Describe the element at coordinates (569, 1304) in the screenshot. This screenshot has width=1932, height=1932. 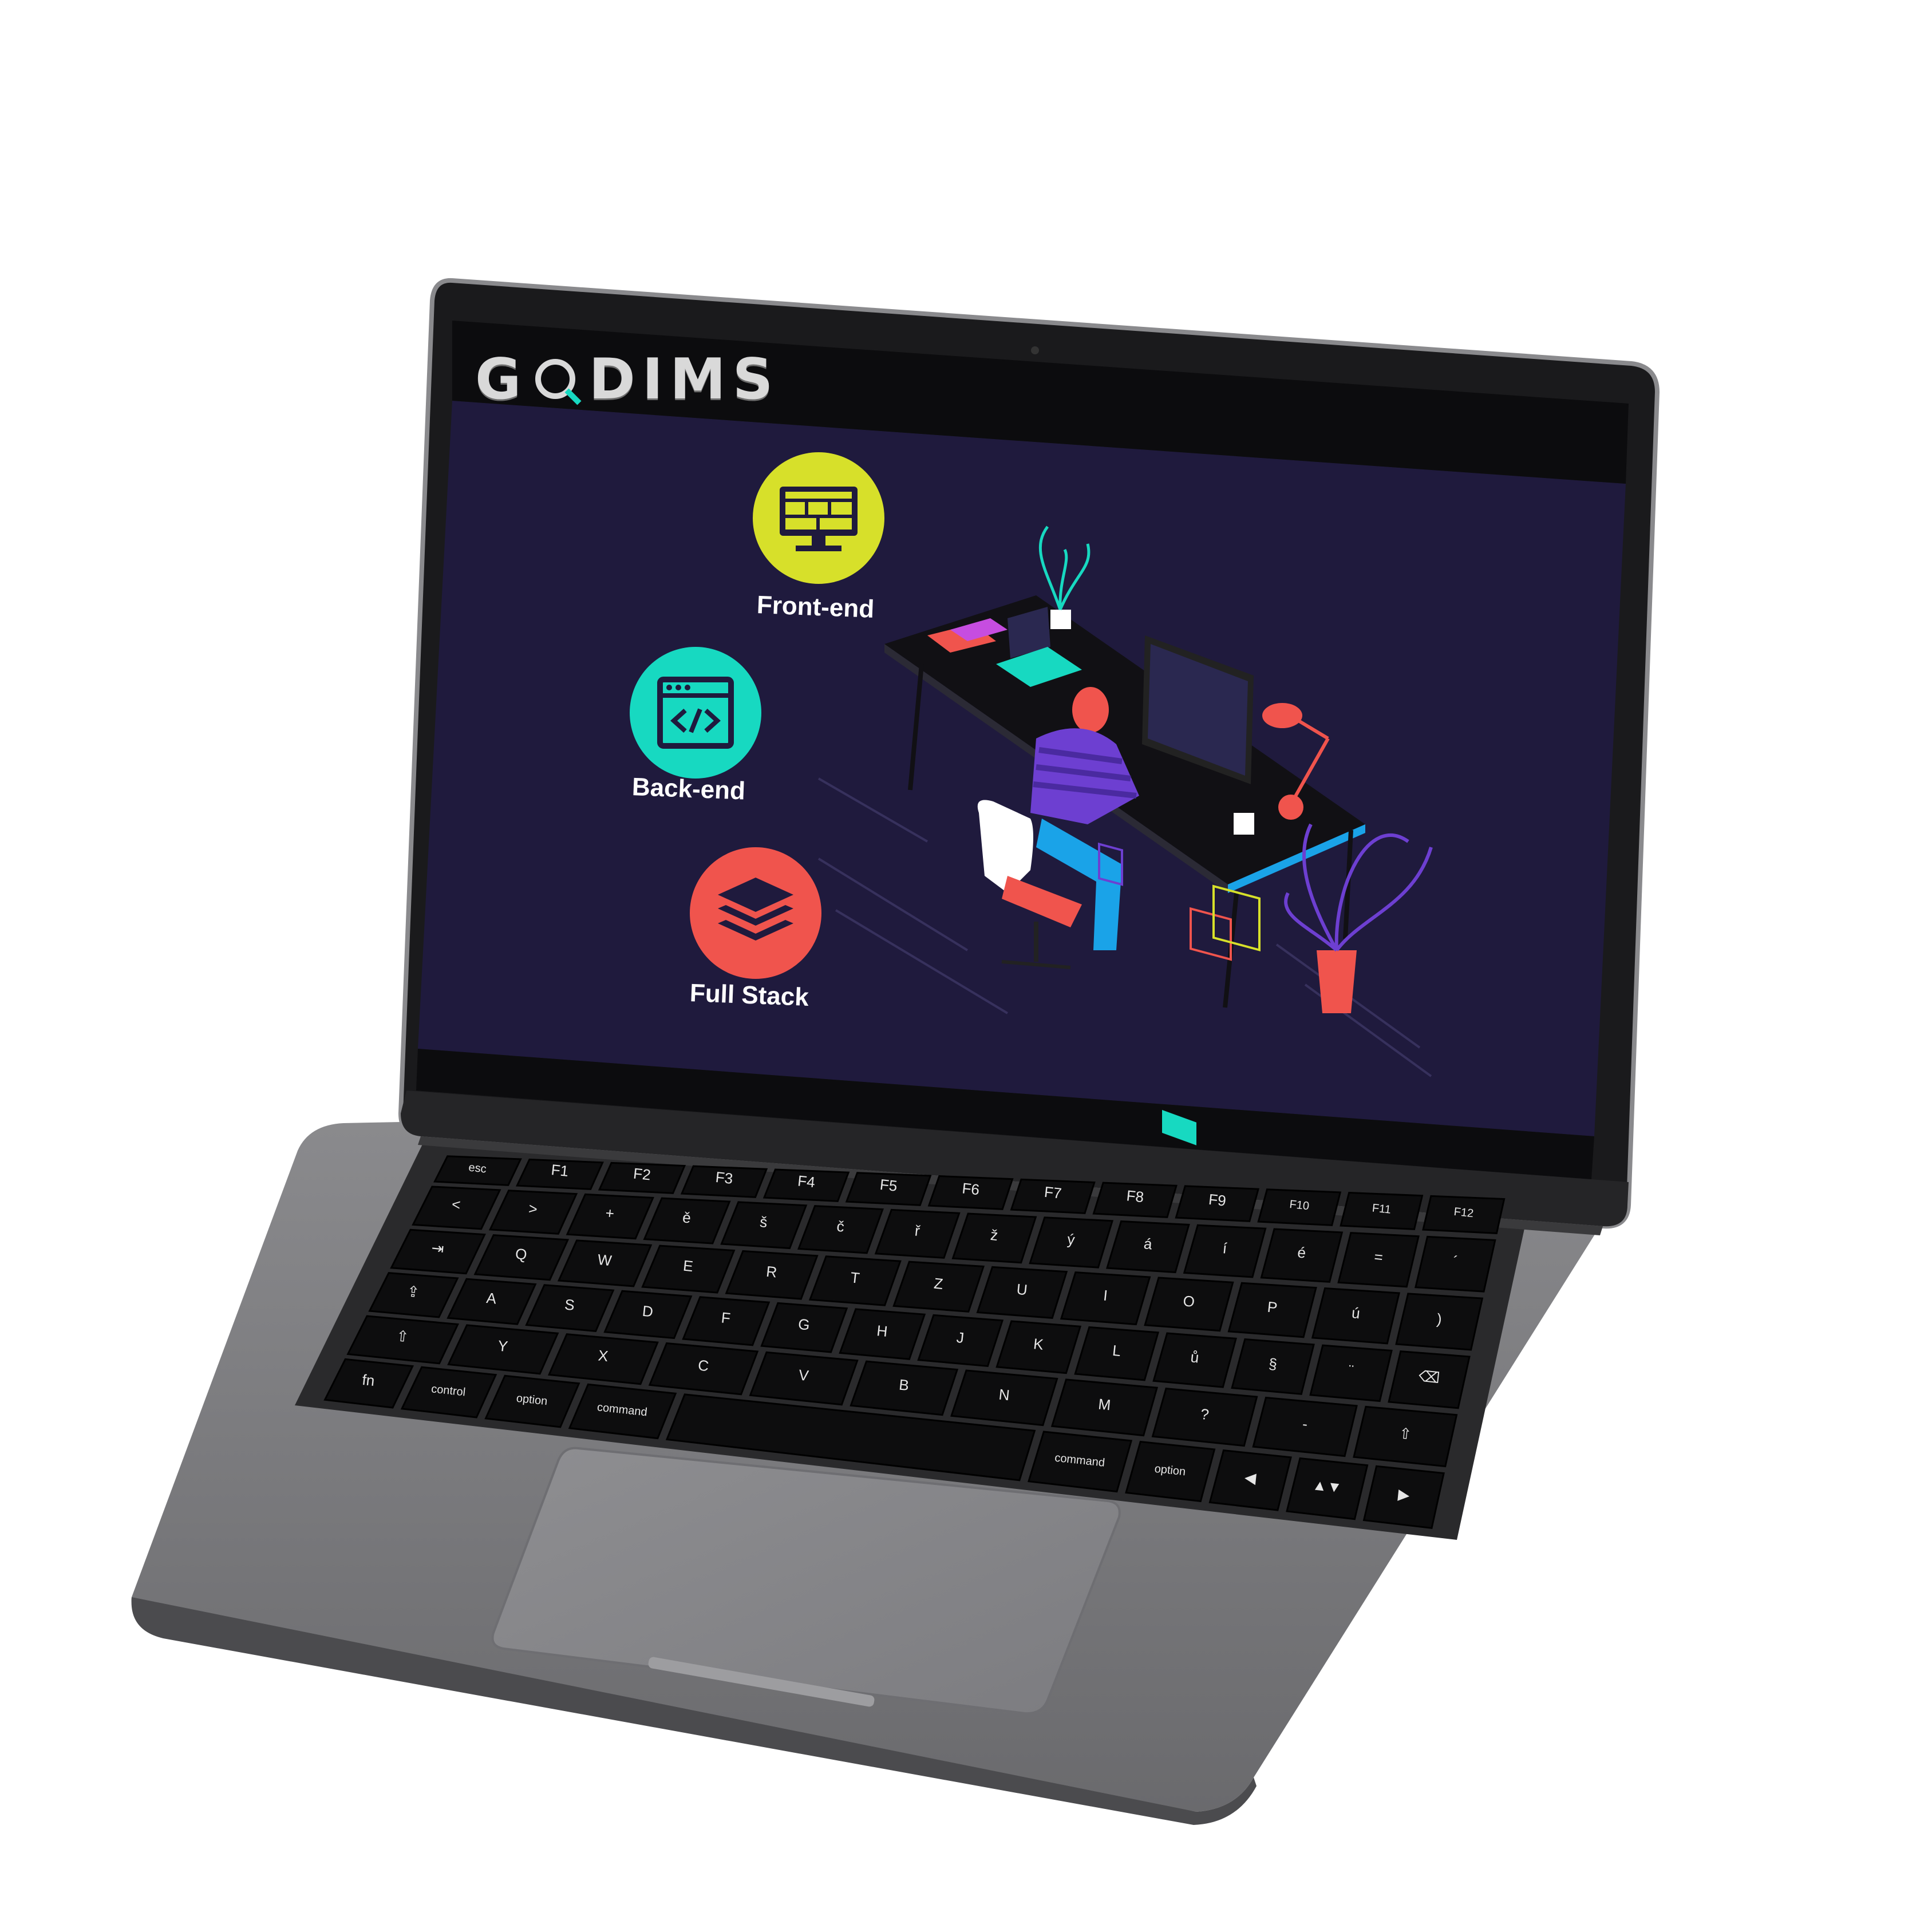
I see `key-label: S` at that location.